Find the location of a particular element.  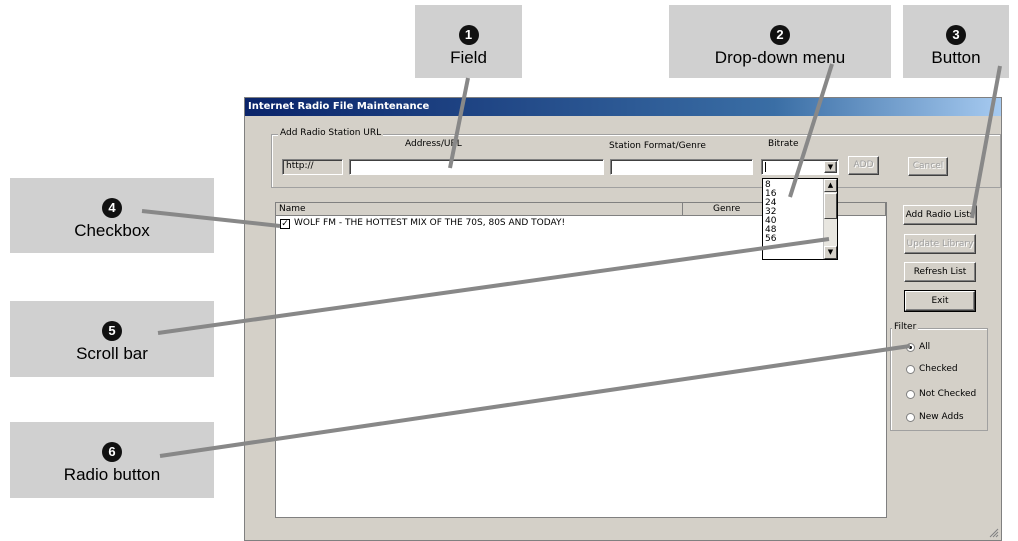

callout-field: 1 Field is located at coordinates (468, 41).